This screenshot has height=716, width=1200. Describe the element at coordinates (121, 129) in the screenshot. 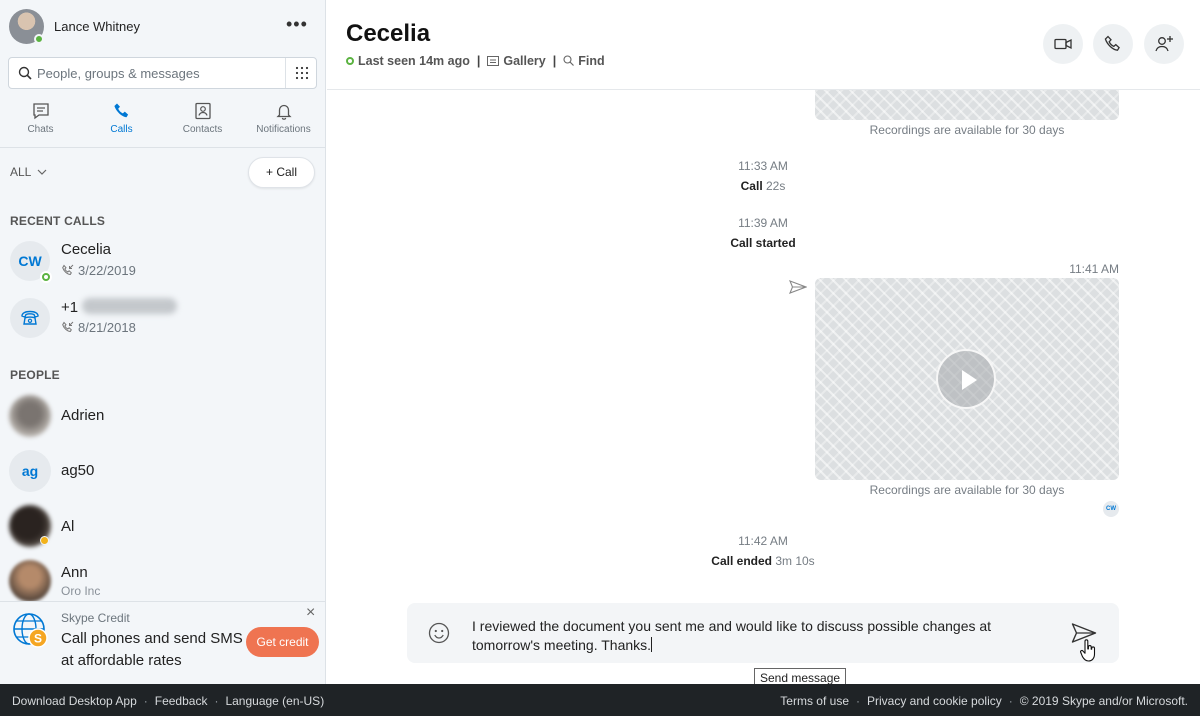

I see `tab-label: Calls` at that location.